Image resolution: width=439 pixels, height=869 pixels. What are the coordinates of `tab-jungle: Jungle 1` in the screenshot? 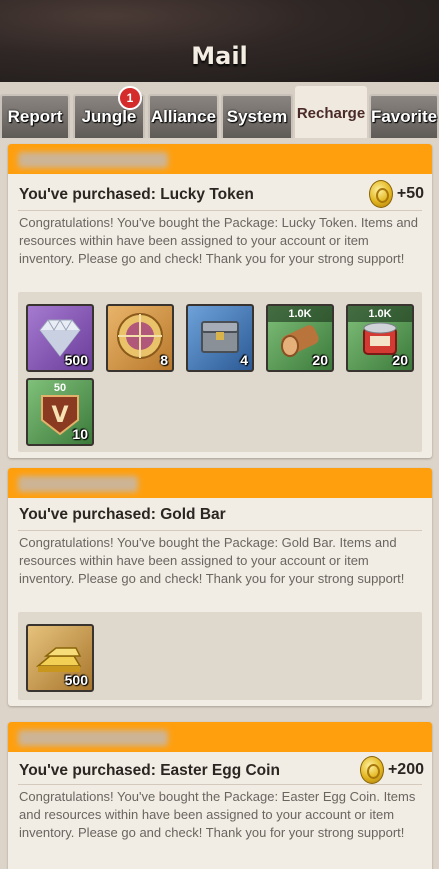 It's located at (109, 112).